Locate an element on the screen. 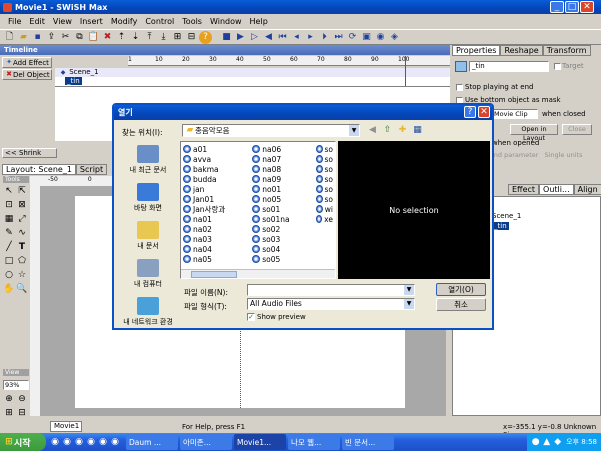 Image resolution: width=601 pixels, height=451 pixels. new-file-icon: 🗋 is located at coordinates (9, 37).